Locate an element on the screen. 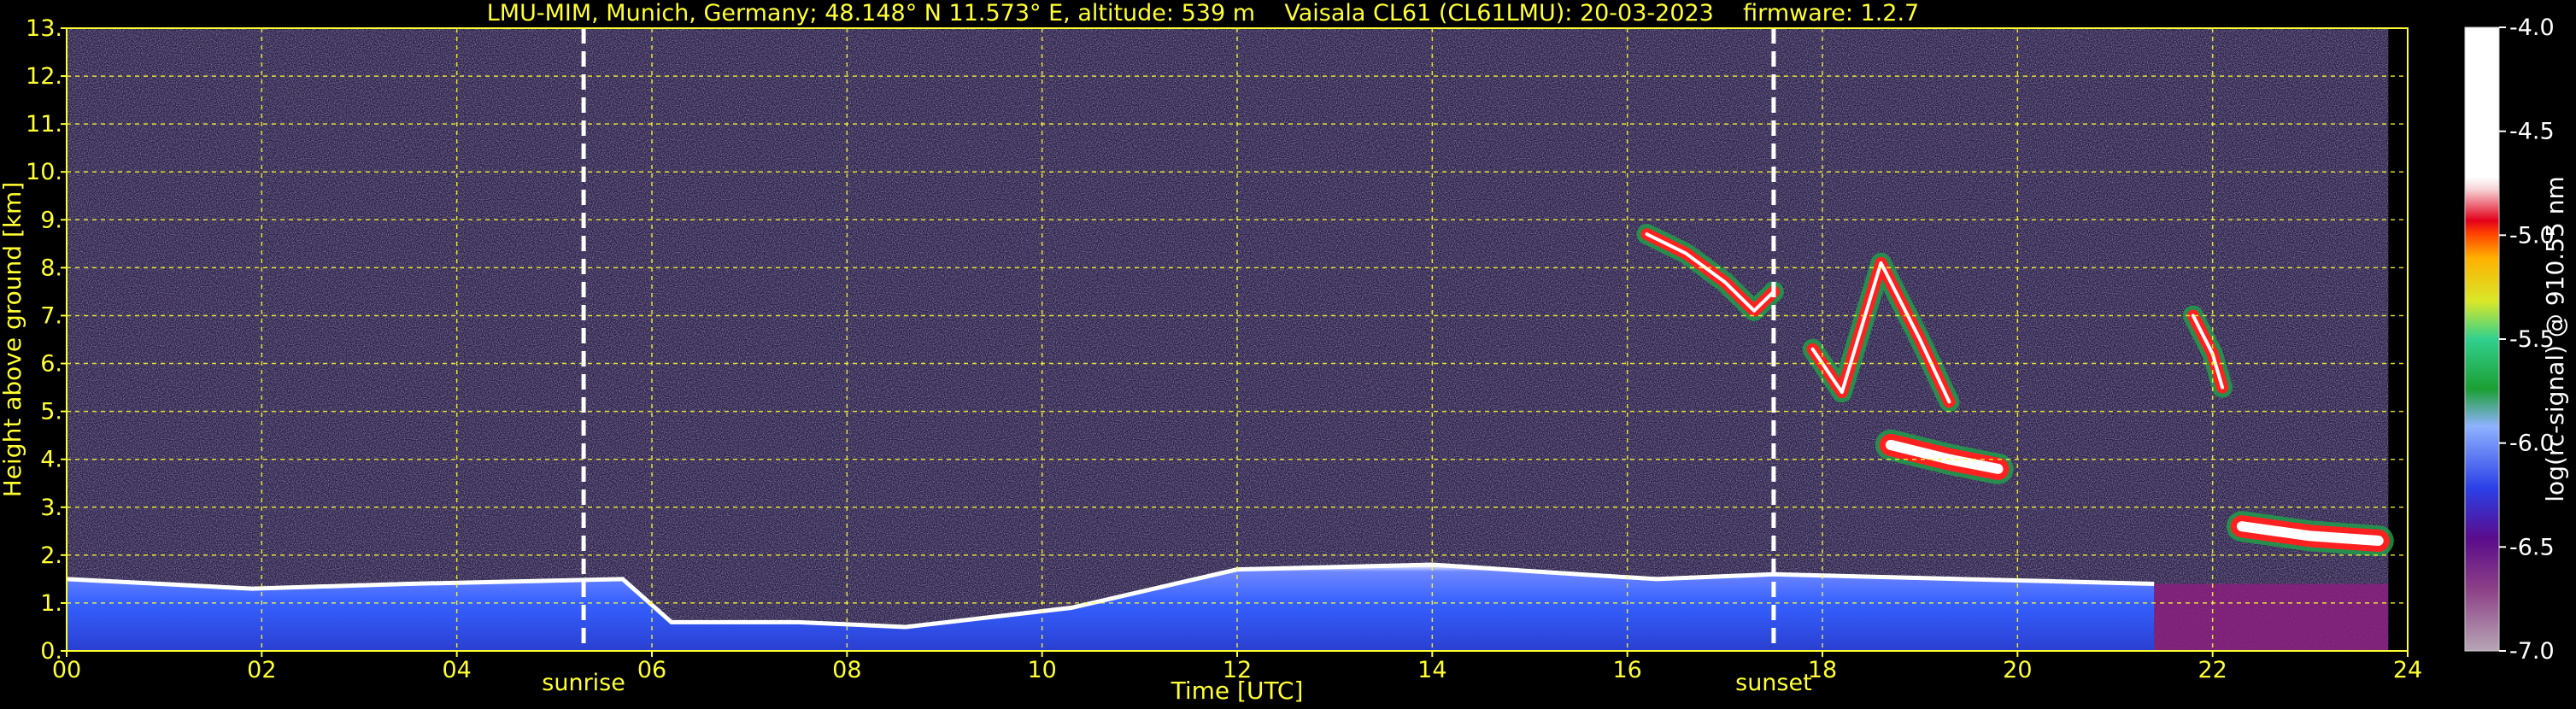  x-tick-label: 08 is located at coordinates (846, 670).